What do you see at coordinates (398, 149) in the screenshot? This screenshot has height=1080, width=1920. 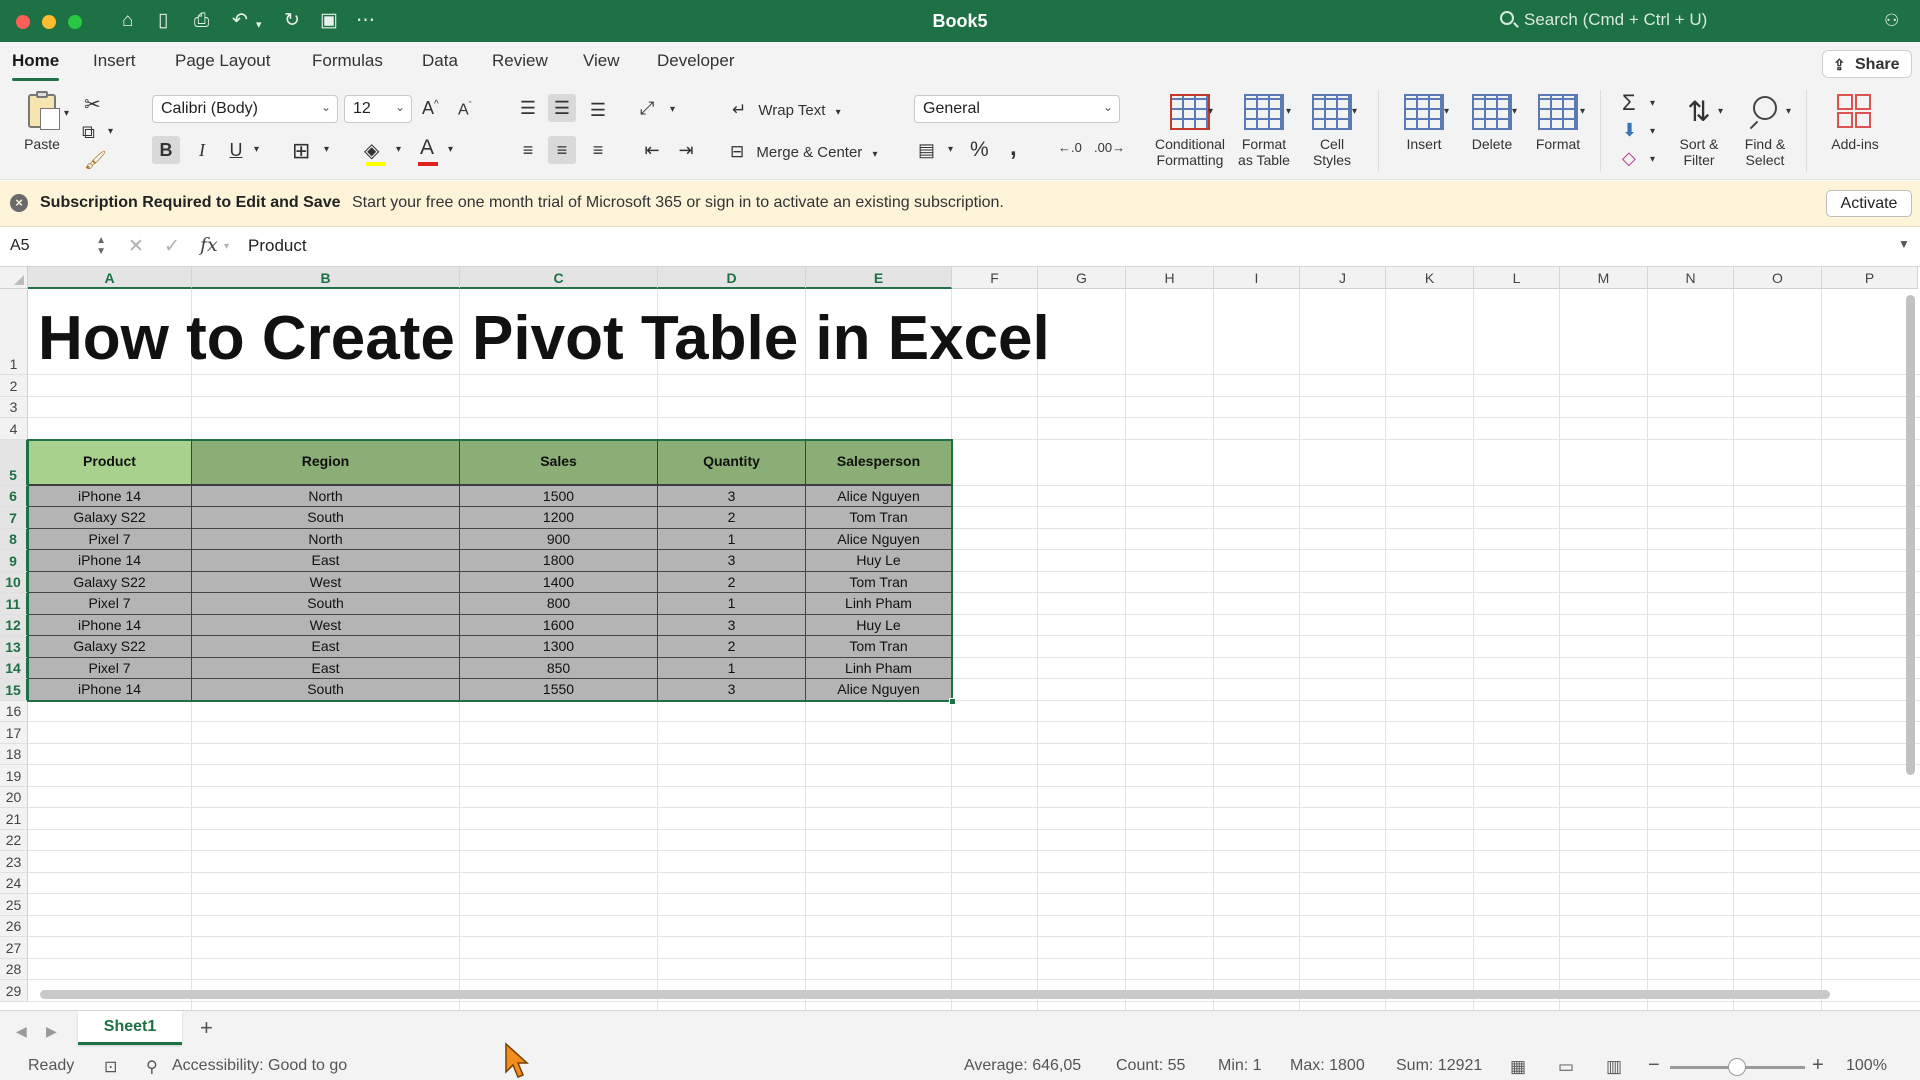 I see `fill-color-dropdown-icon: ▾` at bounding box center [398, 149].